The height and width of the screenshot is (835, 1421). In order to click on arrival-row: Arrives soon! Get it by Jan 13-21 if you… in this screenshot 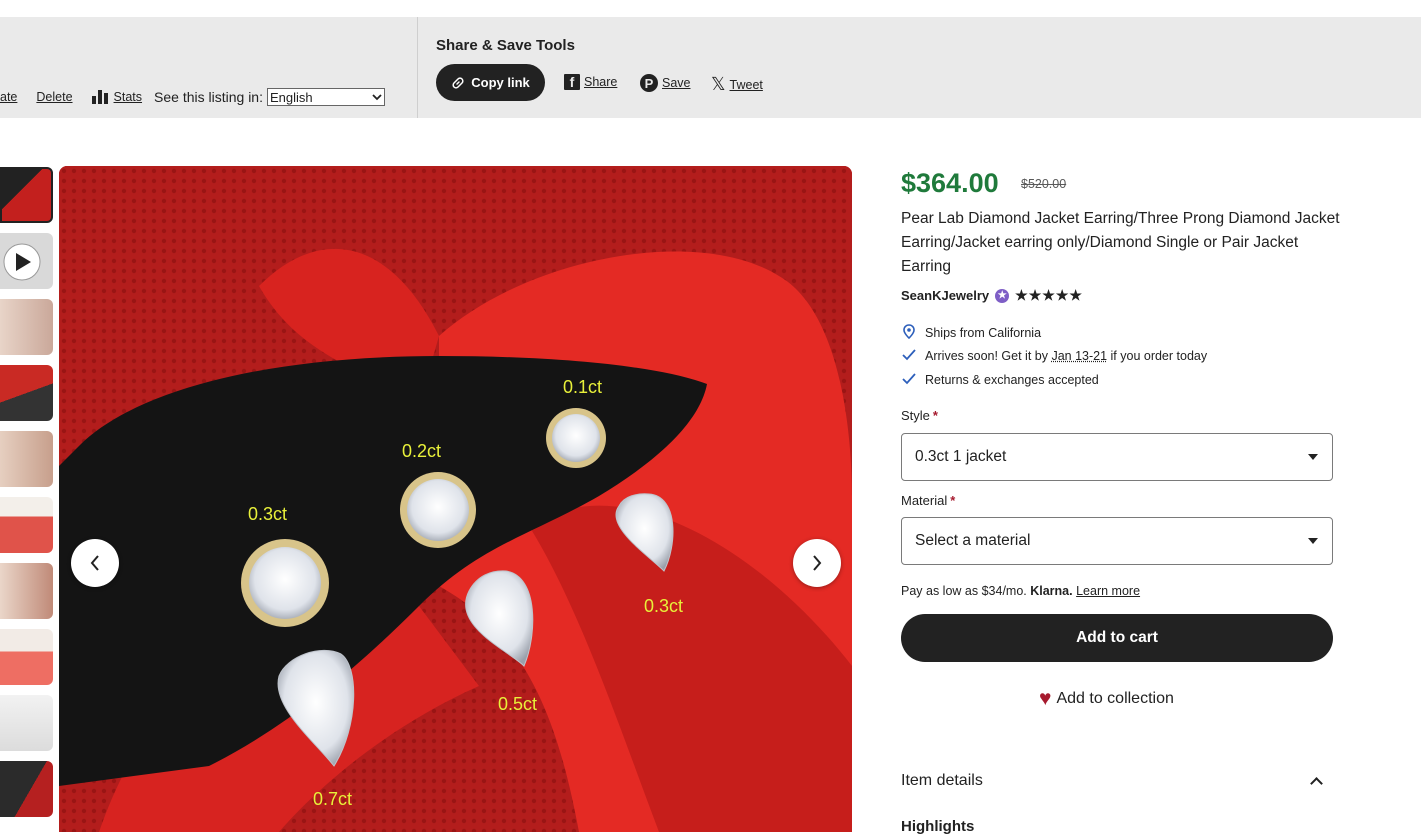, I will do `click(1054, 356)`.